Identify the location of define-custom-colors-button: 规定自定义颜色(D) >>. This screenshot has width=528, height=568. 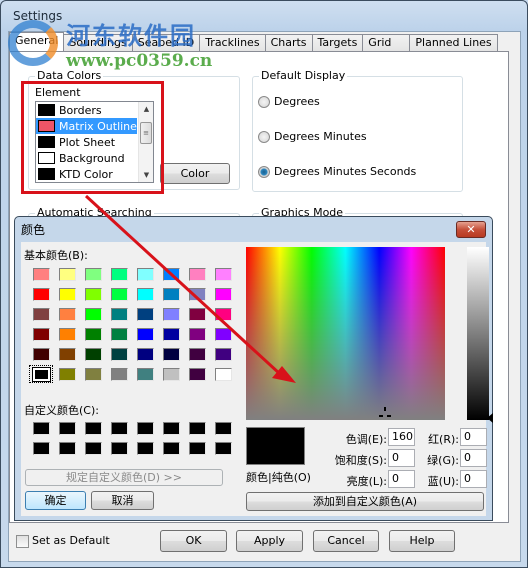
(124, 477).